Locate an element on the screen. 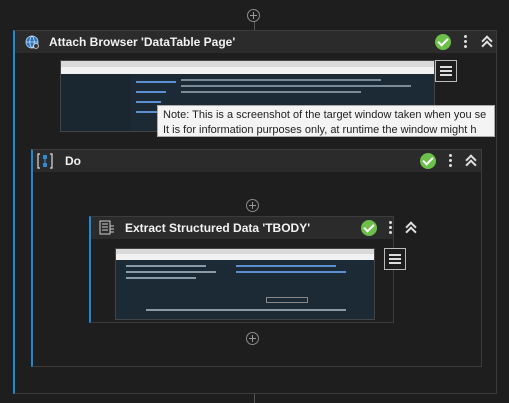  sequence-icon is located at coordinates (45, 161).